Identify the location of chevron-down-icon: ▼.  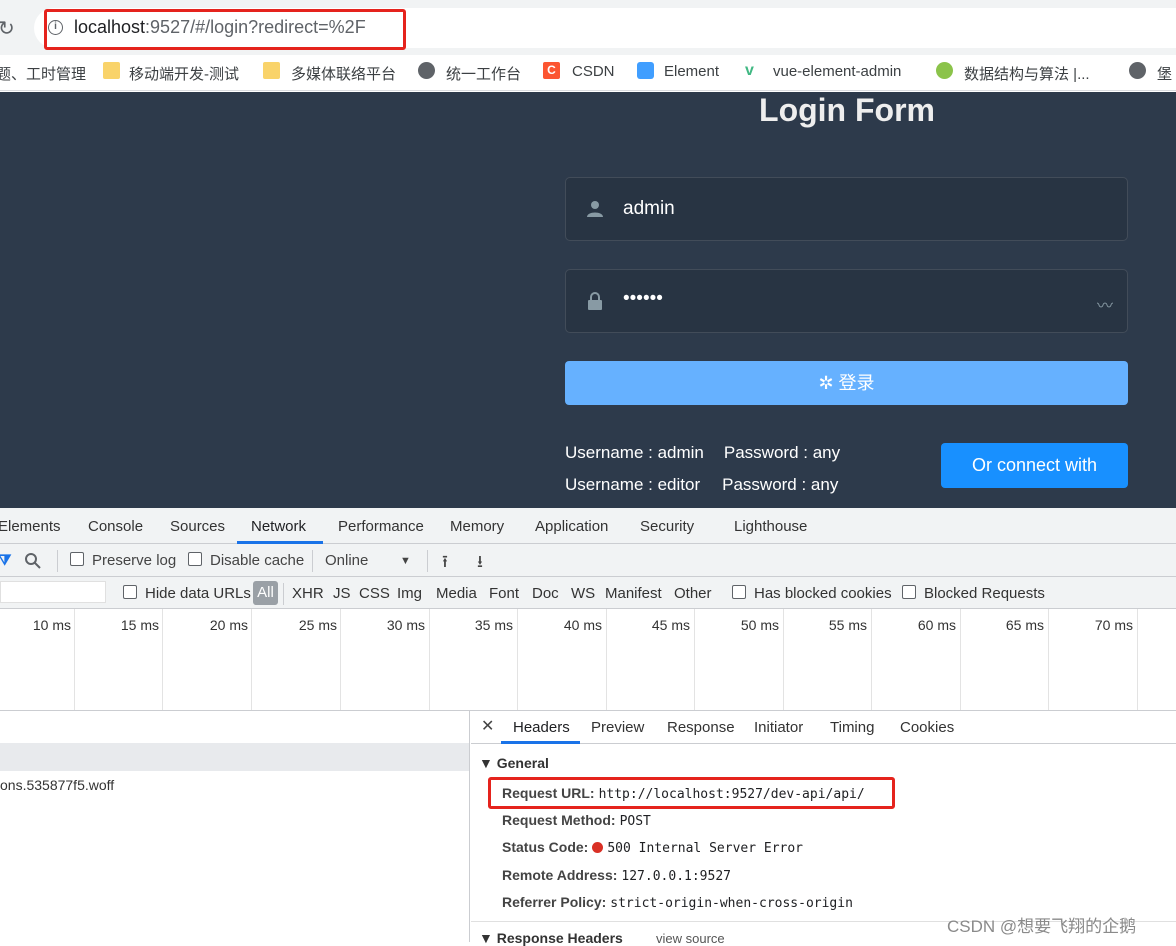
(405, 561).